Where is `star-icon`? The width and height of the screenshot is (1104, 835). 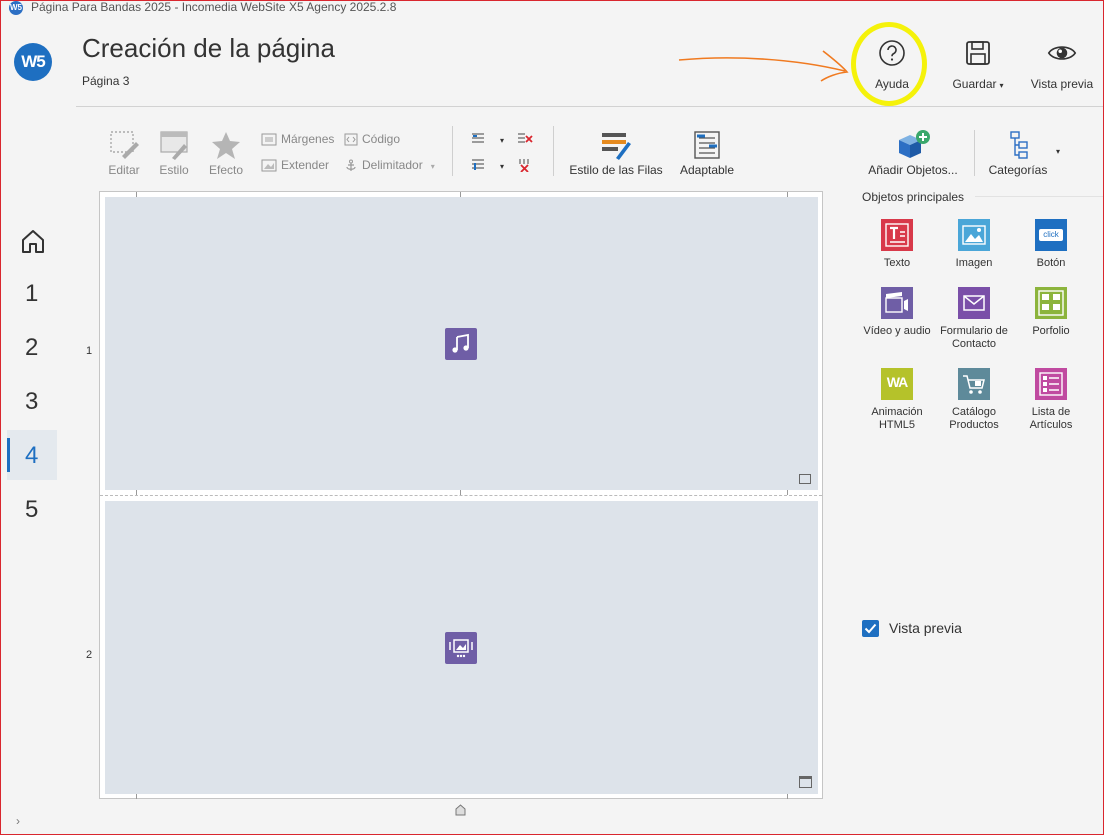 star-icon is located at coordinates (226, 145).